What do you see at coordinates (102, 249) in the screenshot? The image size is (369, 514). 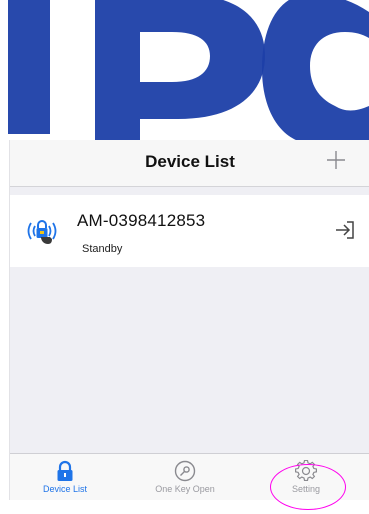 I see `device-status: Standby` at bounding box center [102, 249].